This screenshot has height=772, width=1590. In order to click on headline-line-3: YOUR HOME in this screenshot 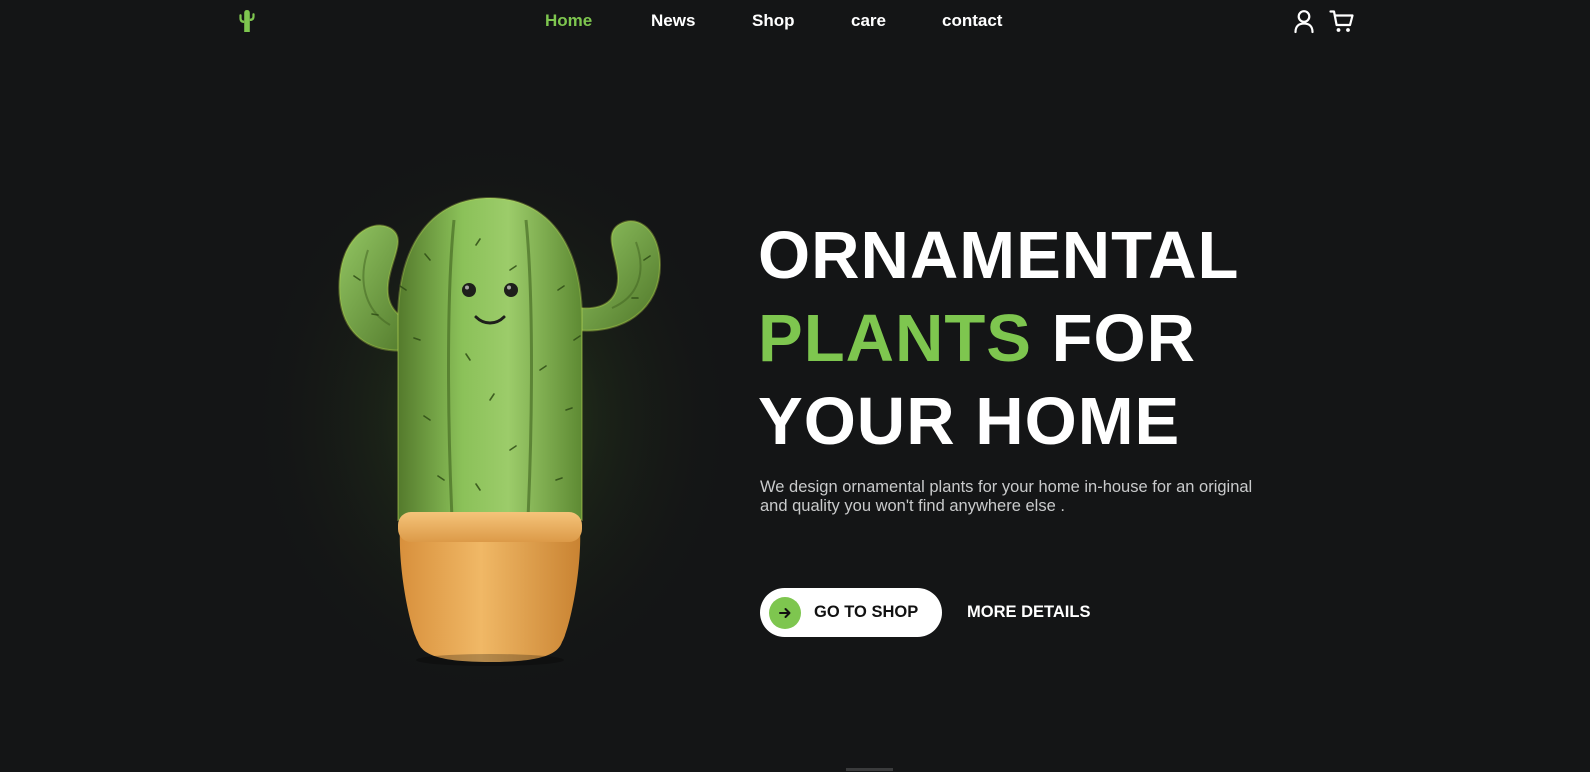, I will do `click(969, 421)`.